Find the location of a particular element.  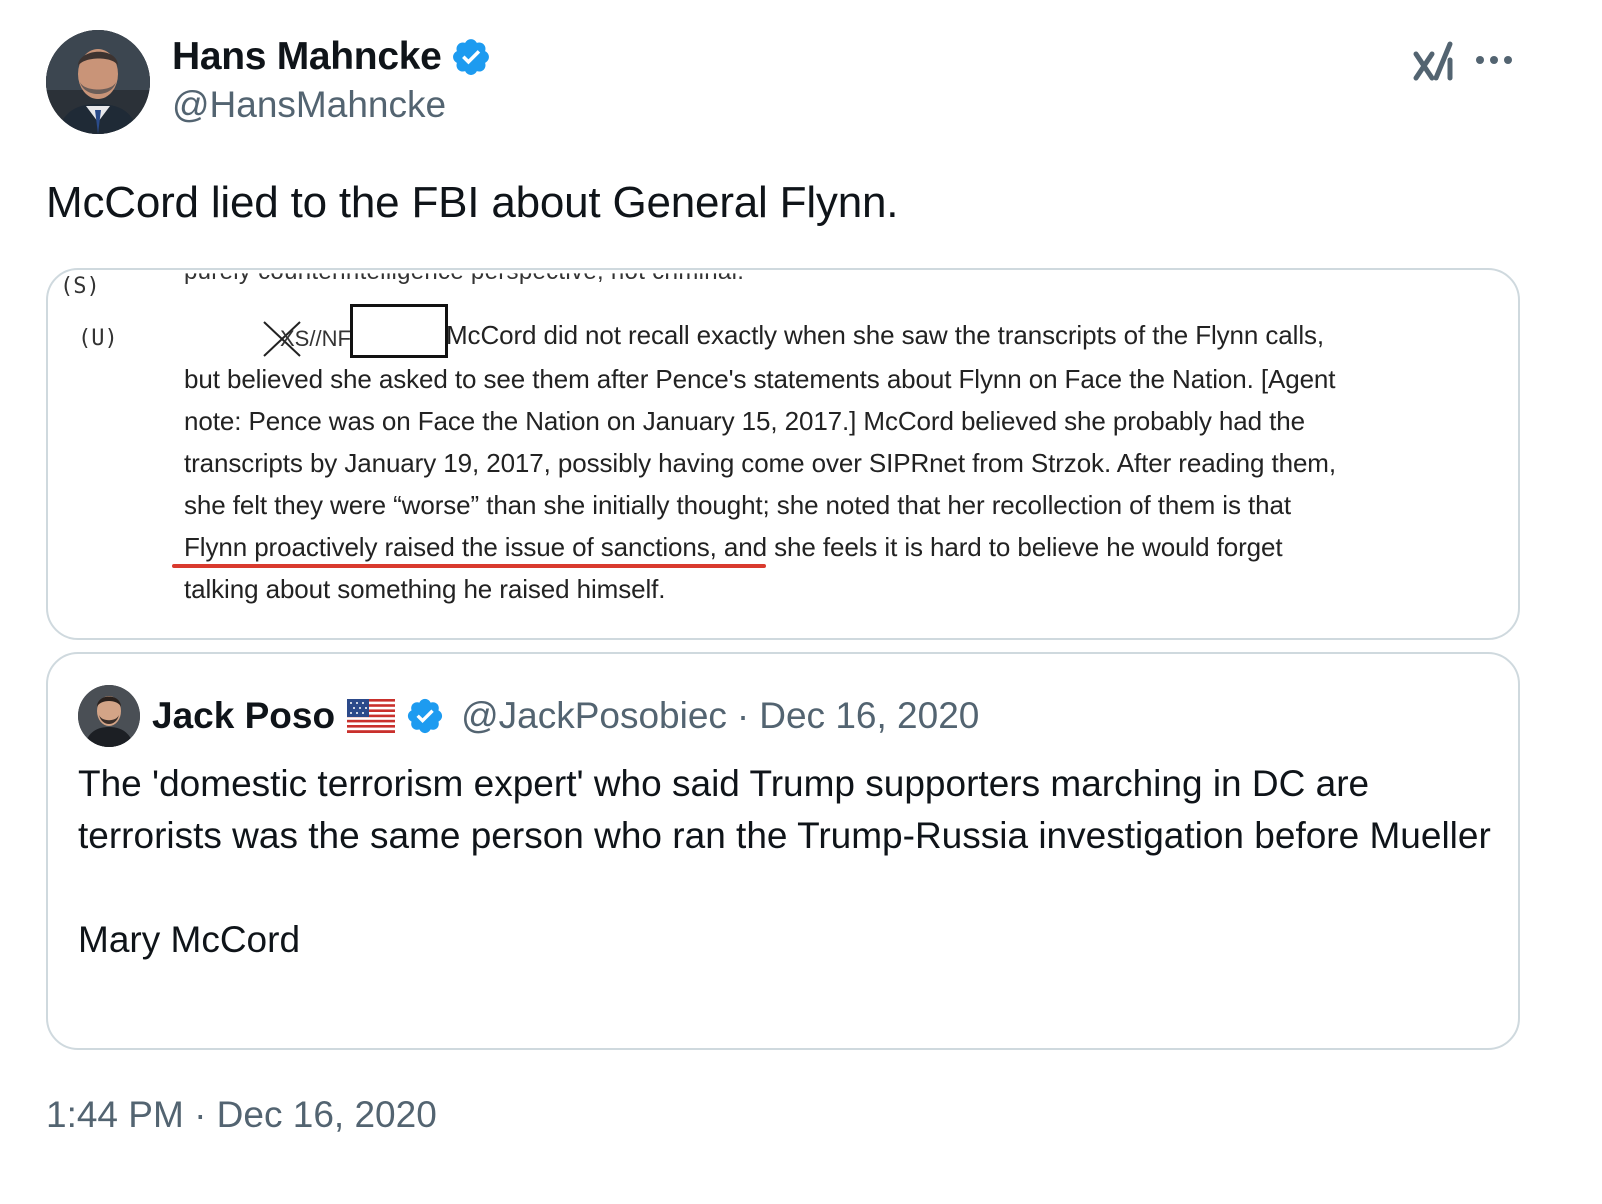

quoted-author-handle: @JackPosobiec is located at coordinates (594, 716).